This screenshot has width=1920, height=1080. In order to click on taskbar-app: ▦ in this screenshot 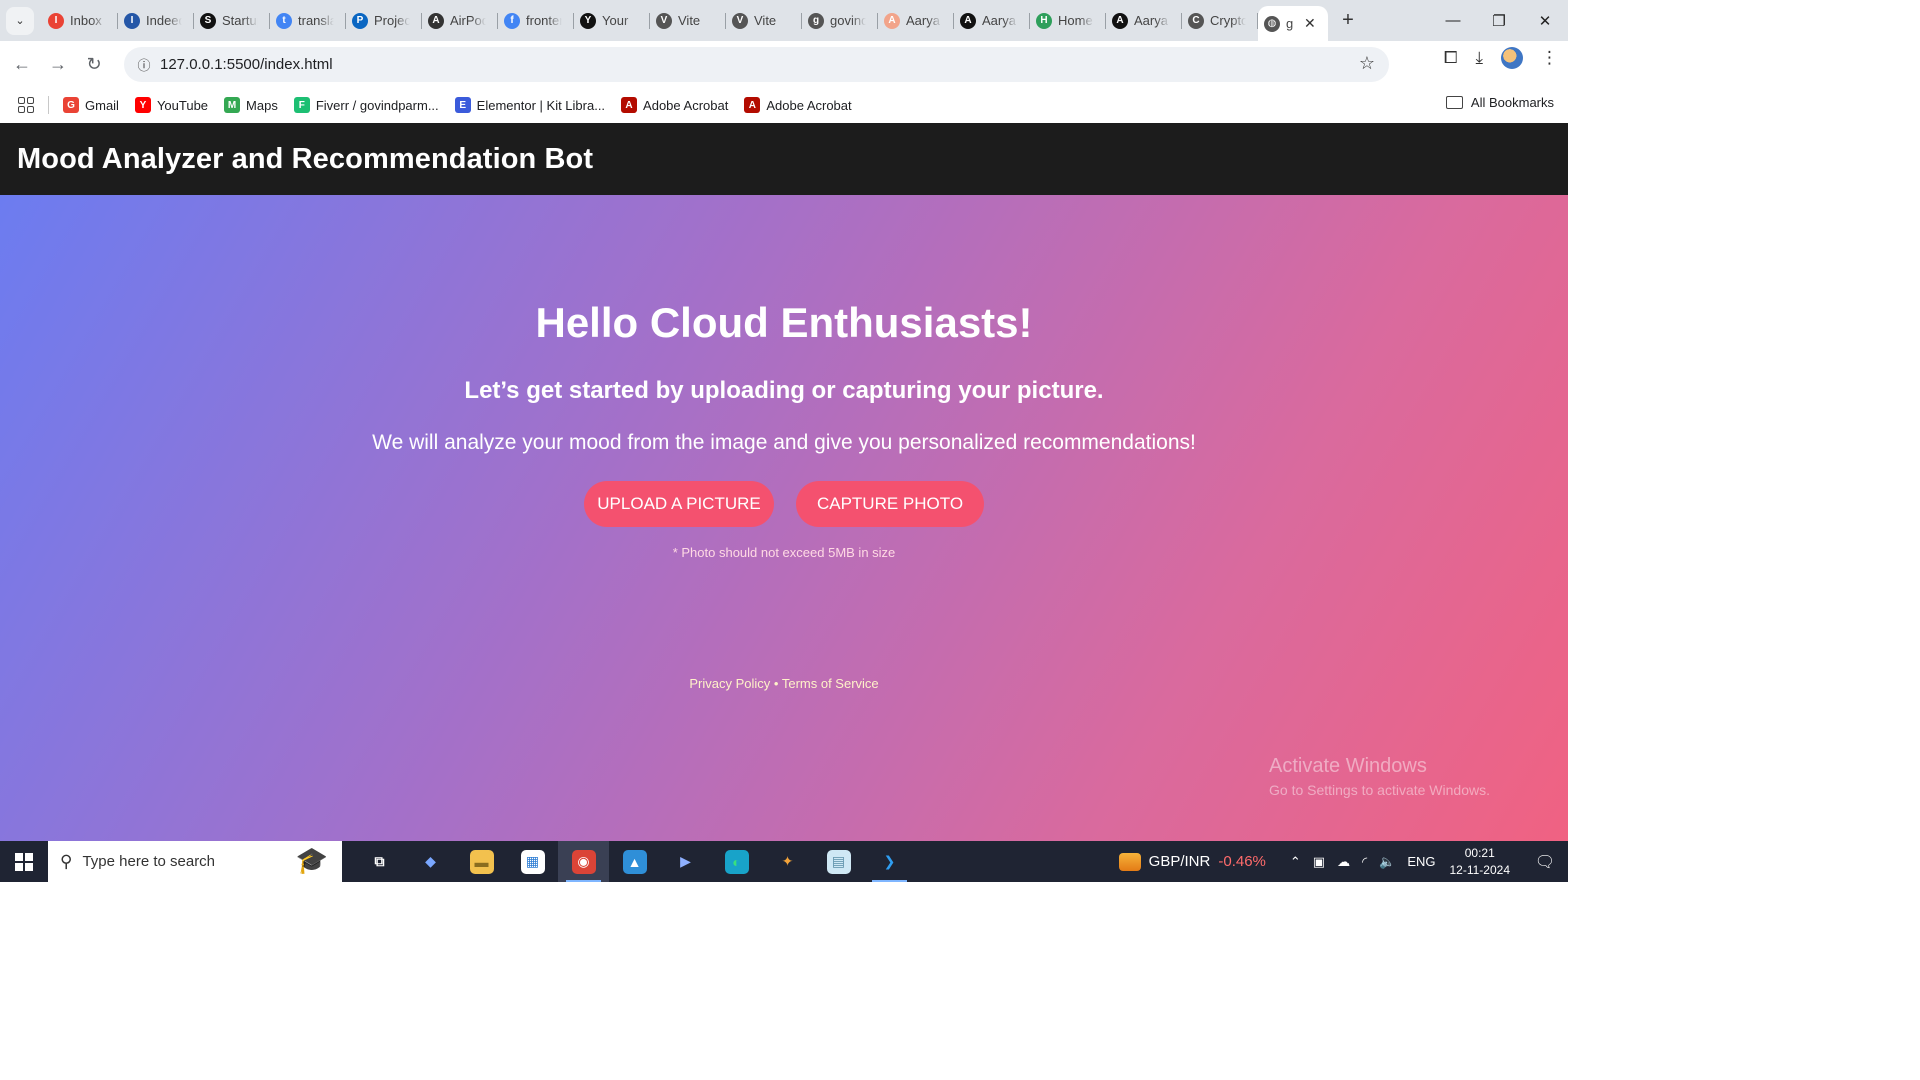, I will do `click(532, 861)`.